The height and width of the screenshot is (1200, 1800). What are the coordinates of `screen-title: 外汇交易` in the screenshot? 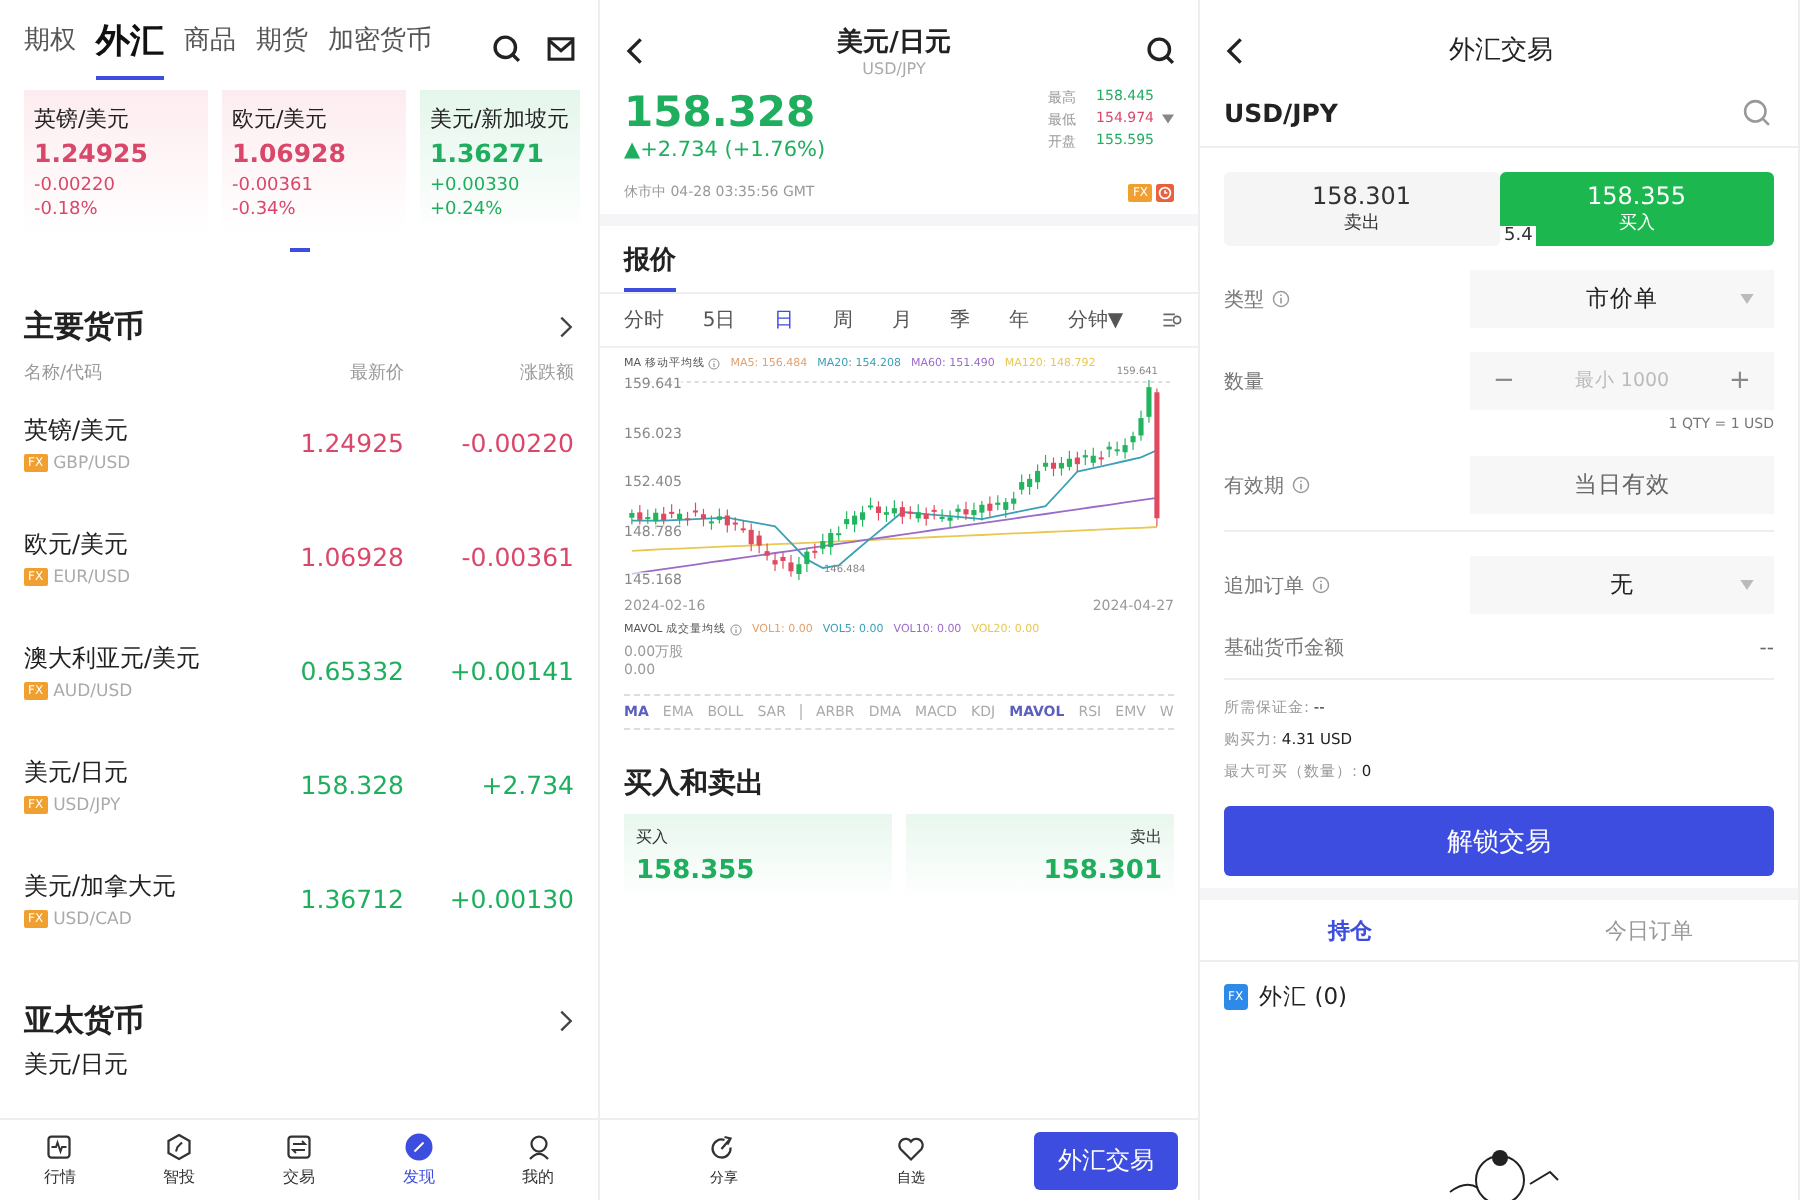 It's located at (1501, 51).